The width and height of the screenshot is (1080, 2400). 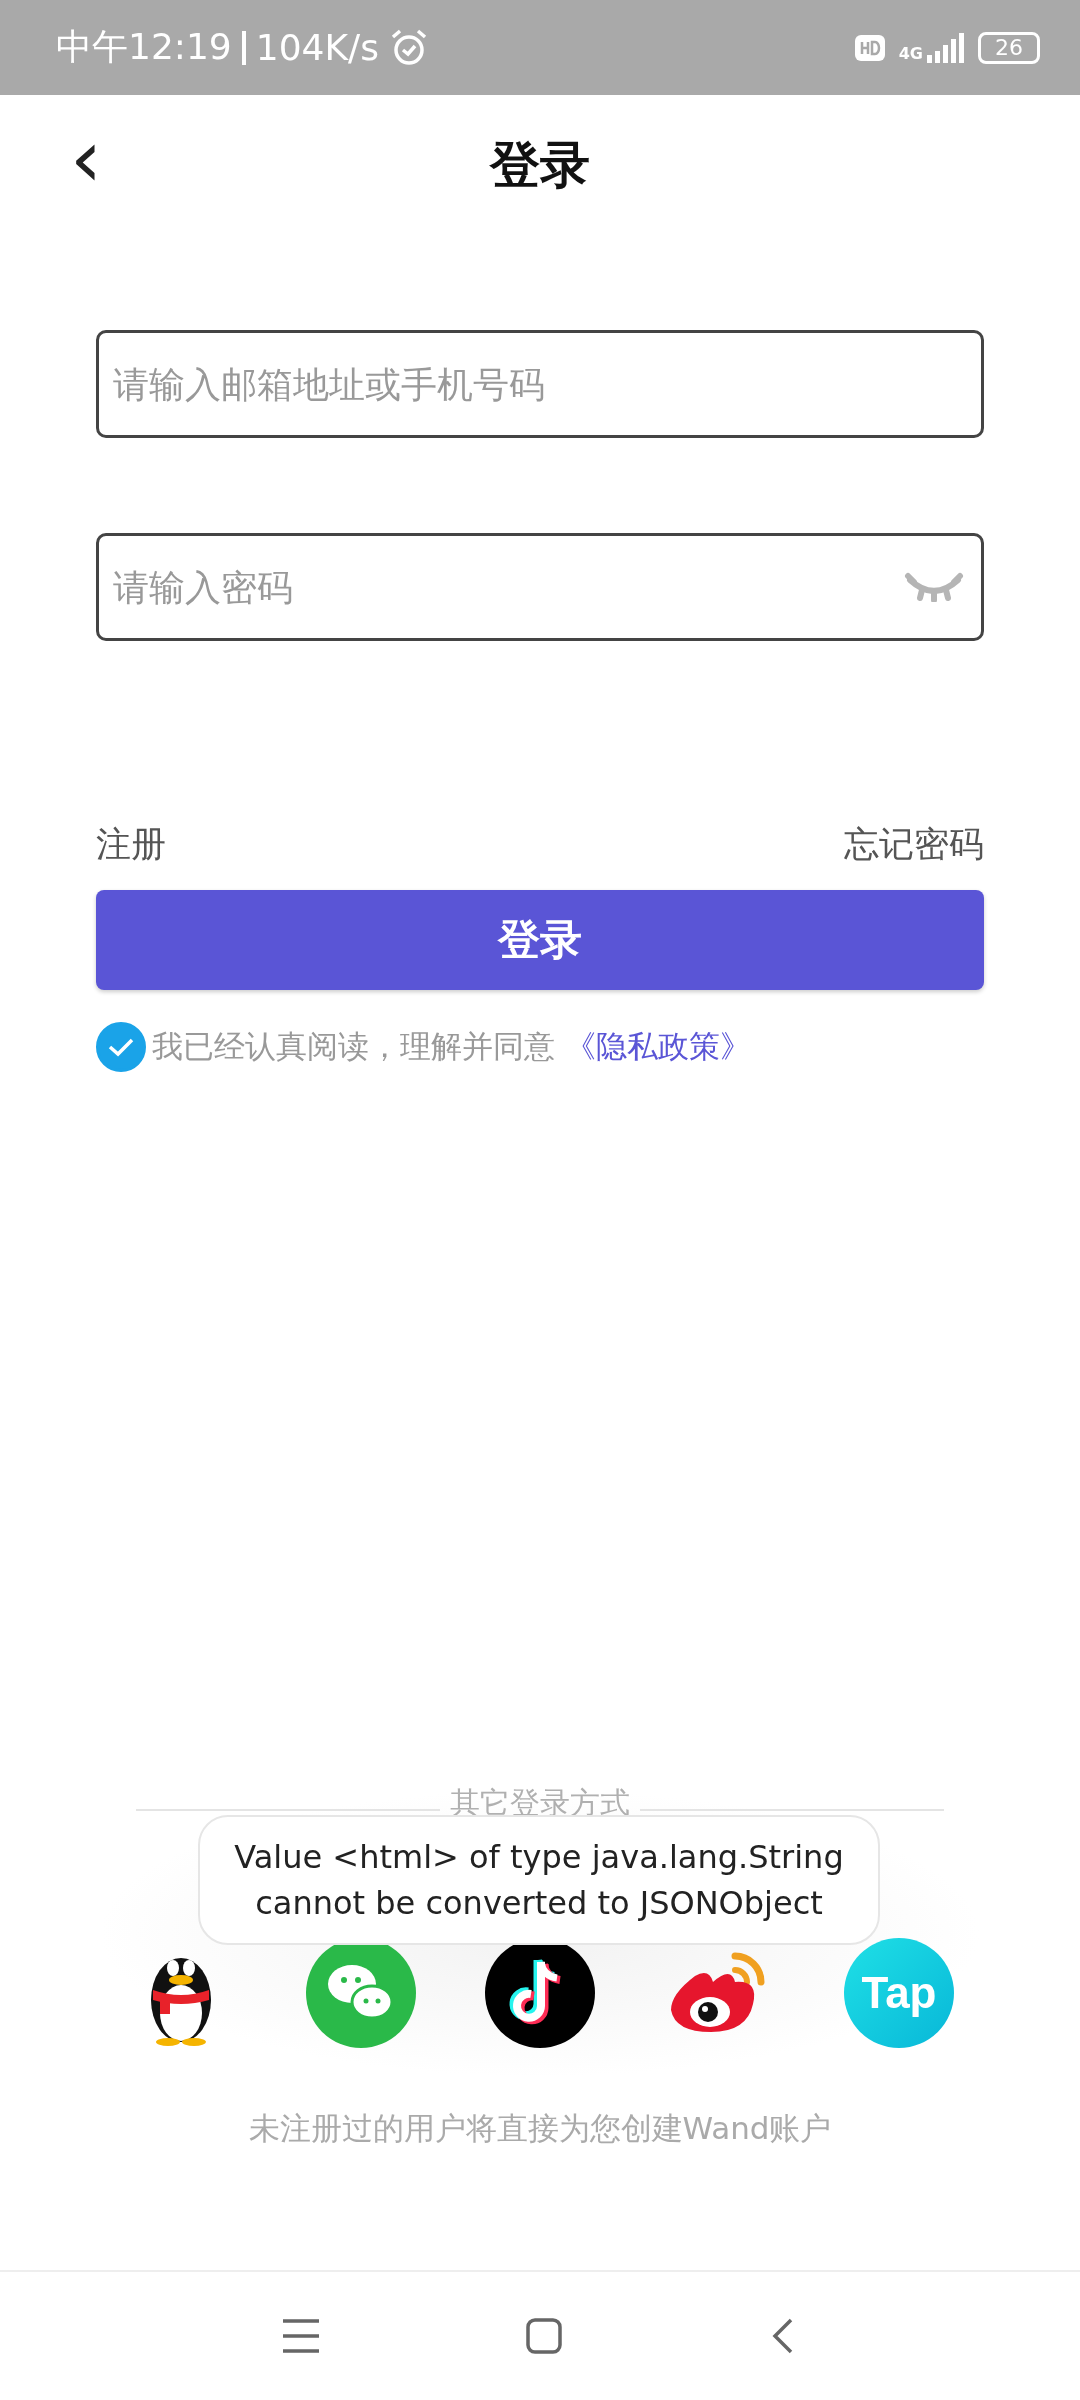 I want to click on toast-text: Value <html> of type java.lang.String, so click(x=539, y=1857).